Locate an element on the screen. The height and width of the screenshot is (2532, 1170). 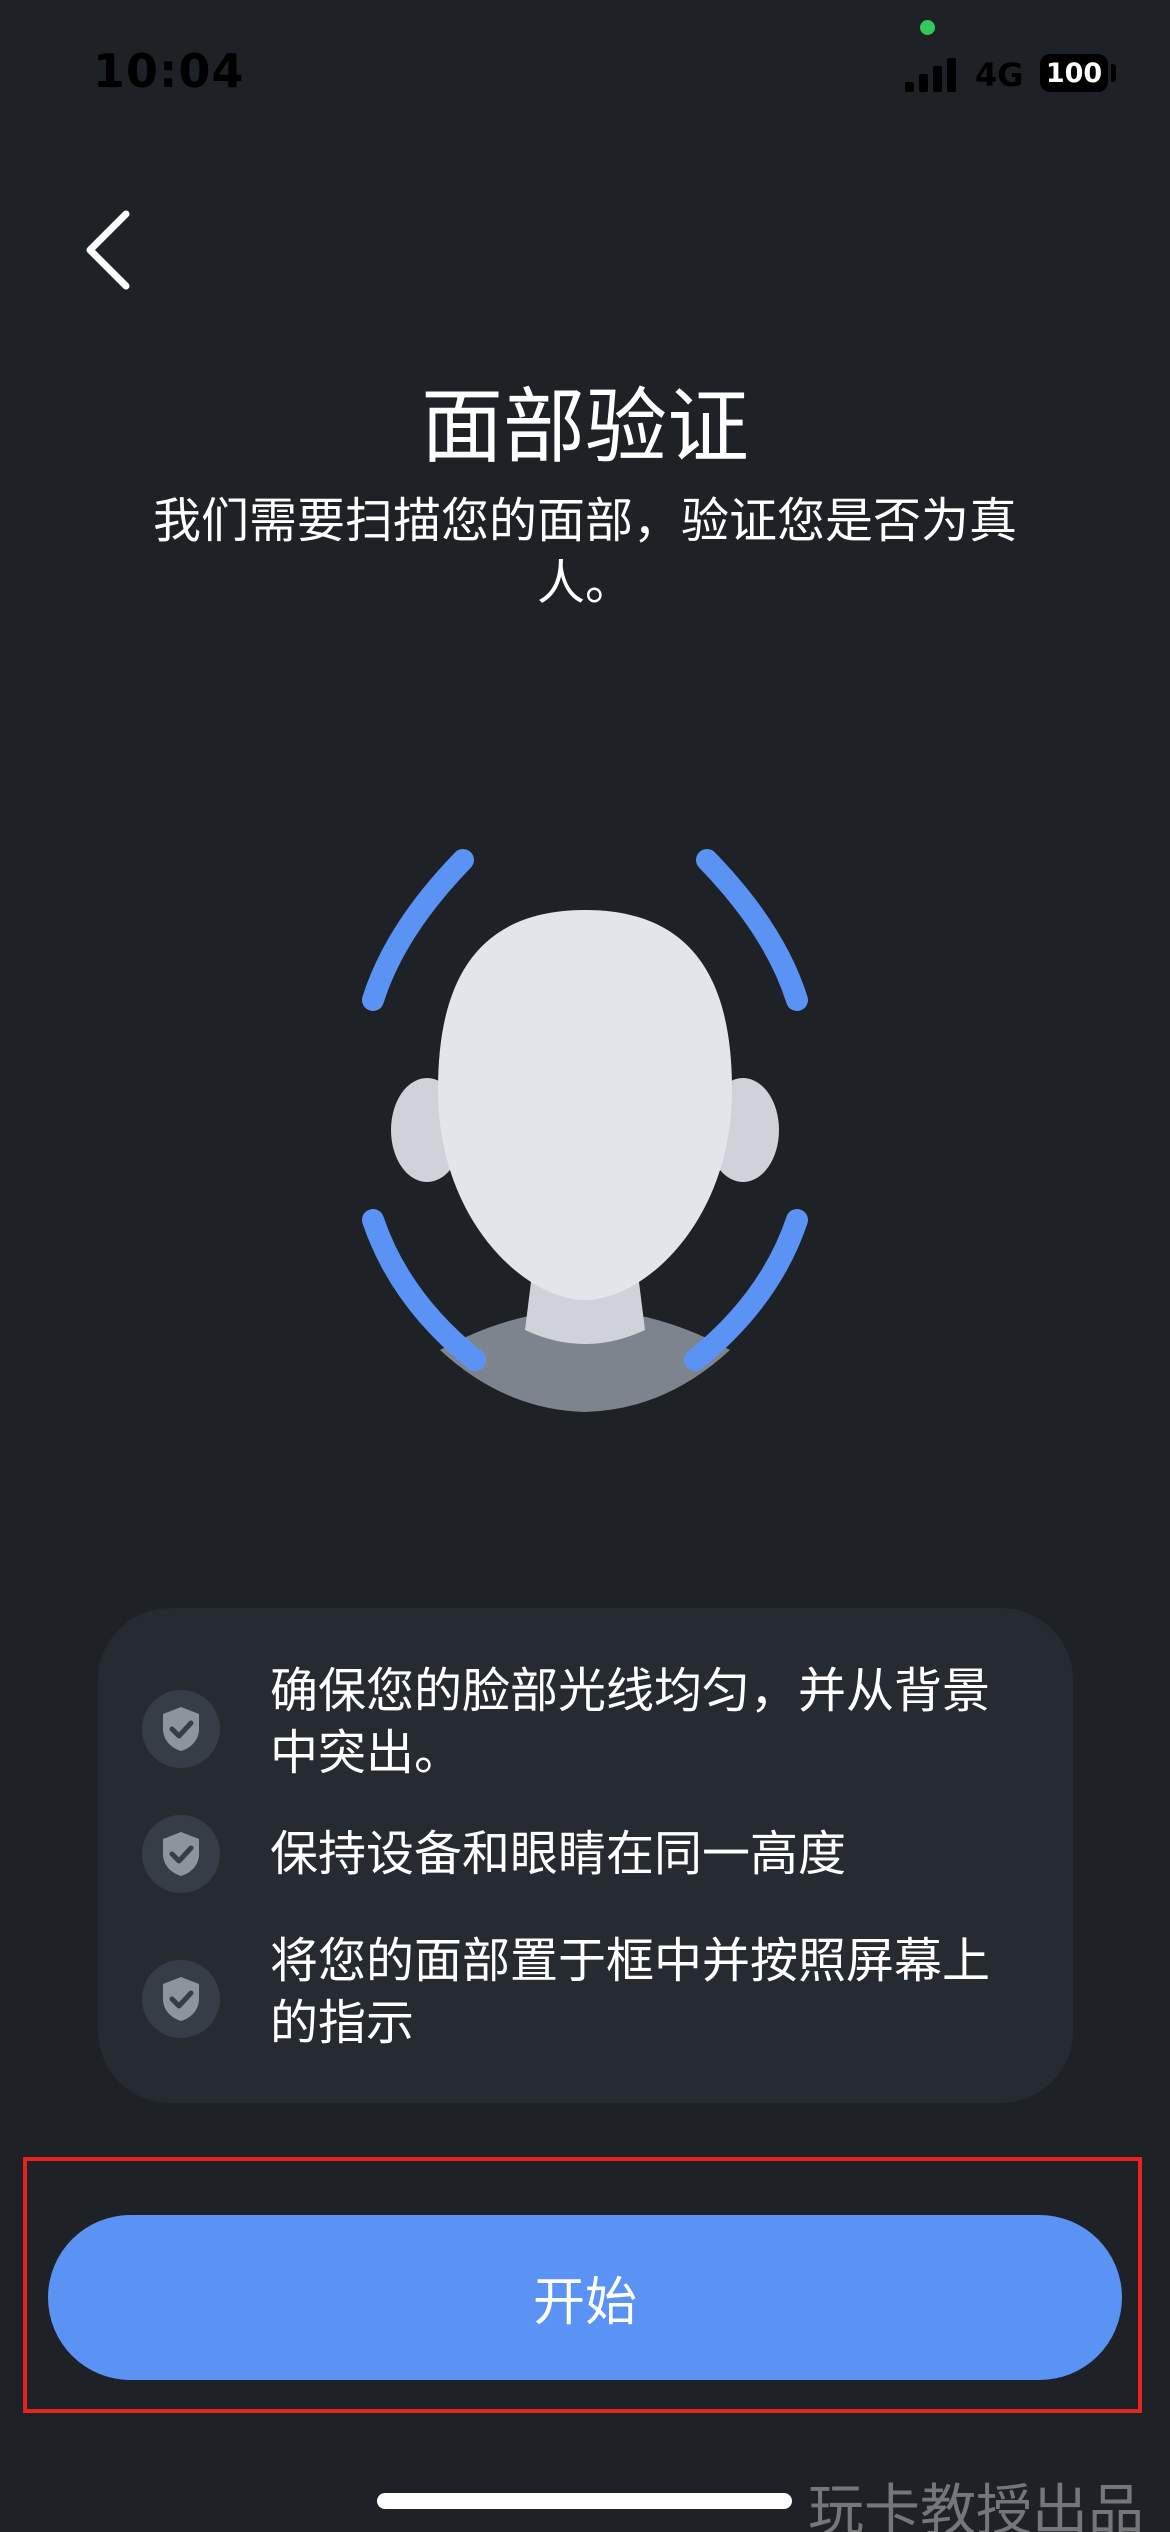
scan-arc-top-right is located at coordinates (752, 930).